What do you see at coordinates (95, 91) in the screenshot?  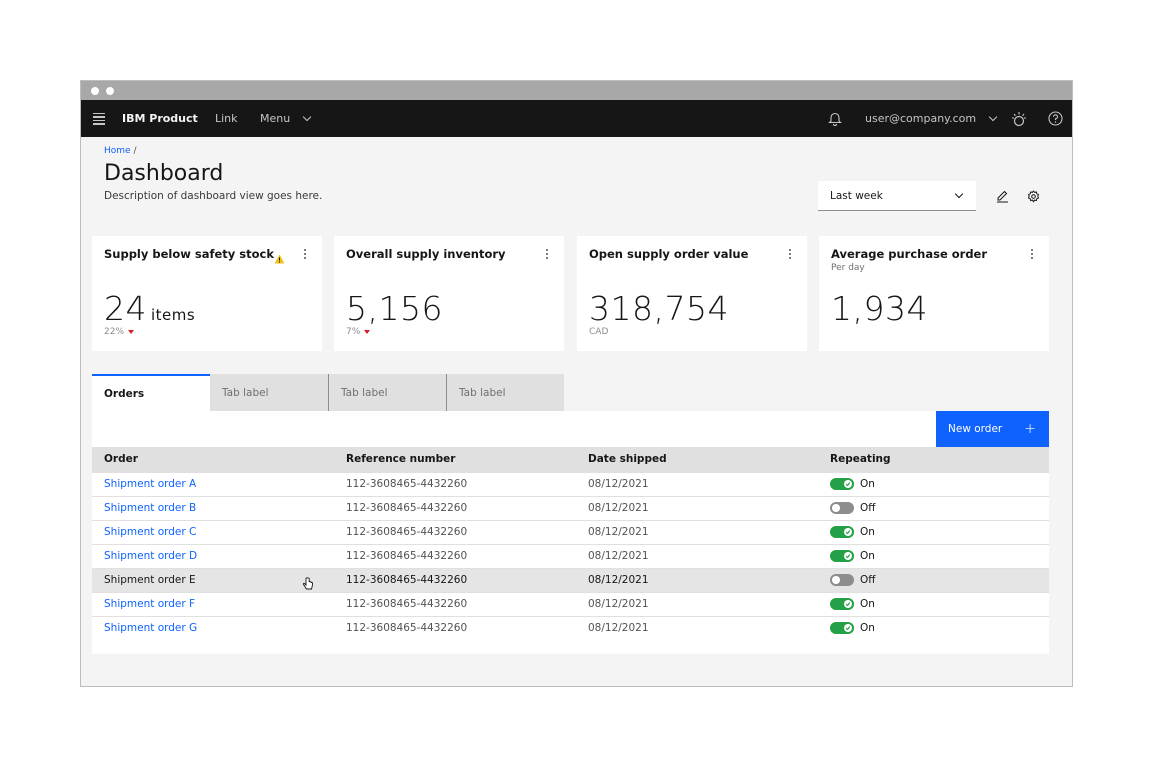 I see `window-dot` at bounding box center [95, 91].